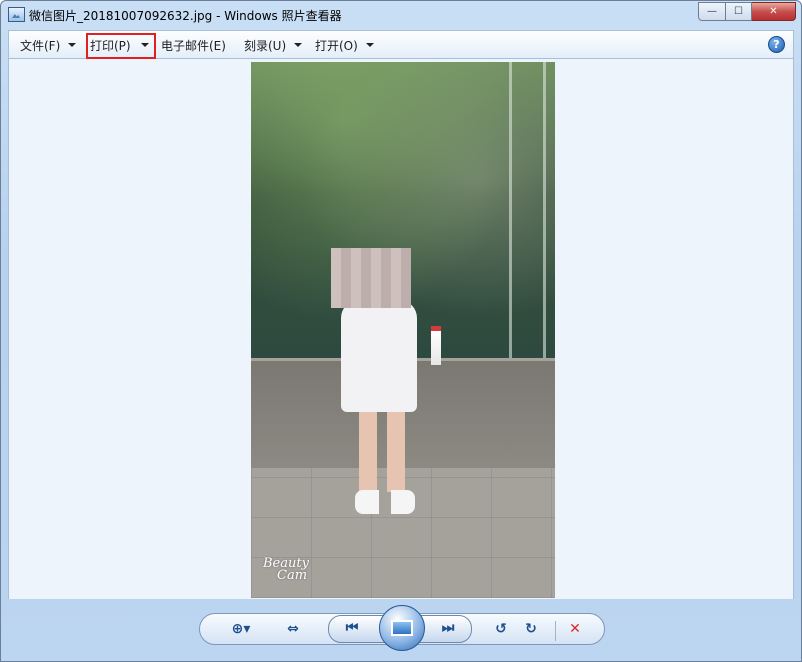 This screenshot has width=802, height=662. I want to click on rotate-clockwise-button: ↻, so click(531, 629).